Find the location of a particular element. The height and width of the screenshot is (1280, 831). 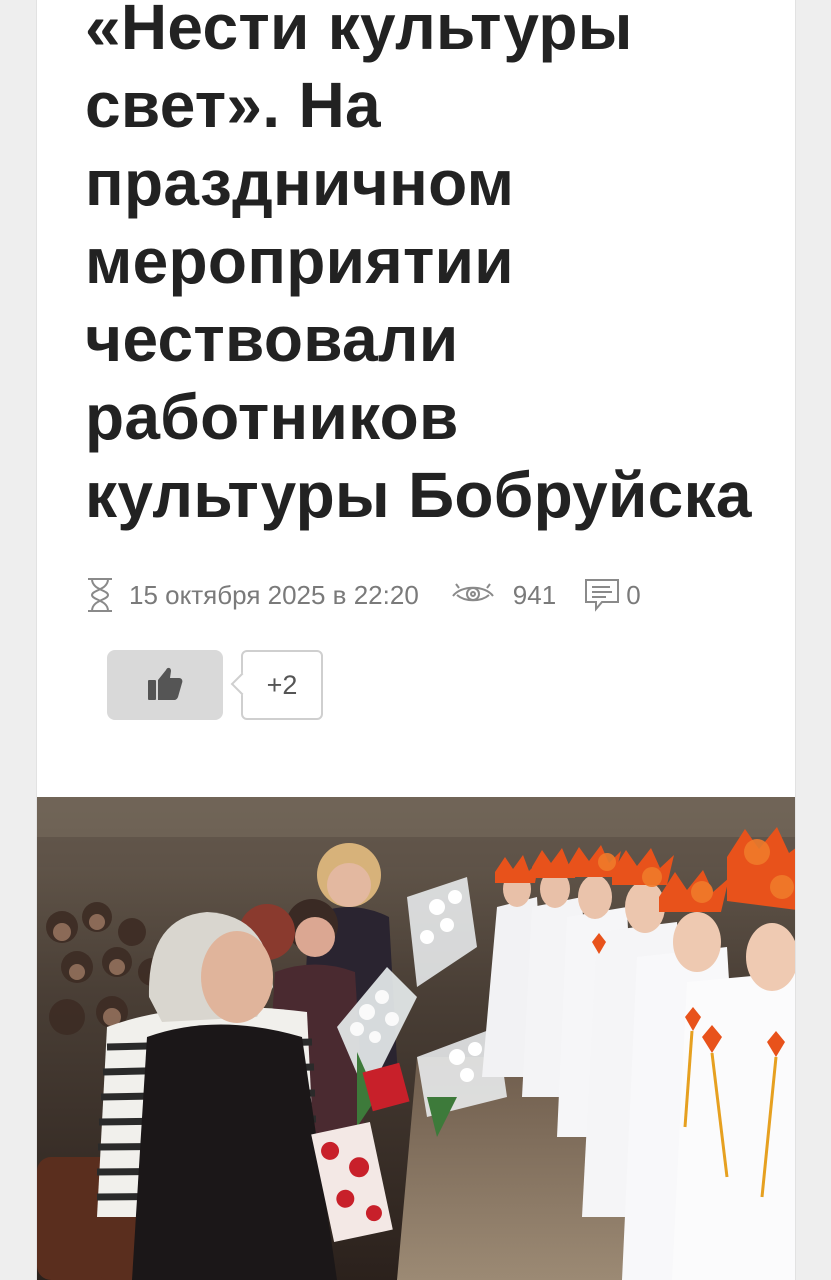

title-line: чествовали is located at coordinates (272, 339).